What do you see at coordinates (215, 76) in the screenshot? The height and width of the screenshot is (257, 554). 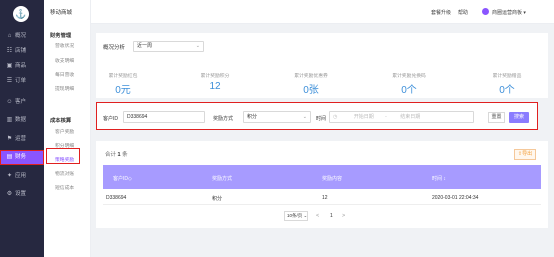 I see `stat-label: 累计奖励积分` at bounding box center [215, 76].